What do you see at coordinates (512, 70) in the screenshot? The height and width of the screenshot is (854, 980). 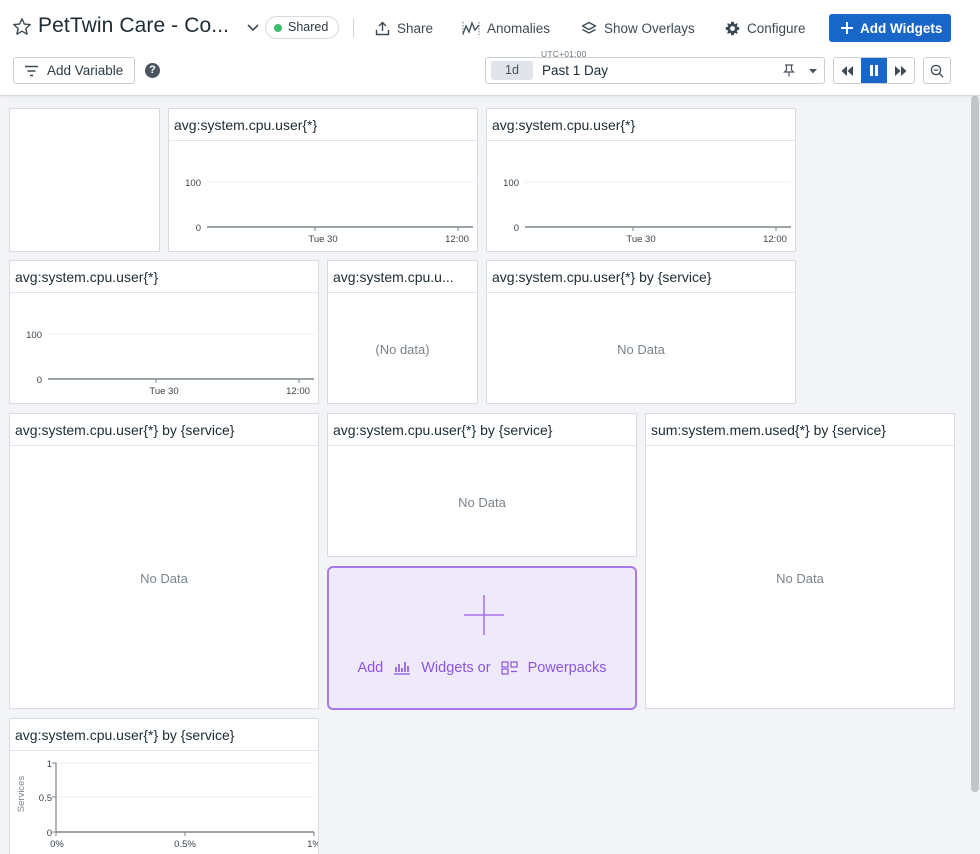 I see `time-badge: 1d` at bounding box center [512, 70].